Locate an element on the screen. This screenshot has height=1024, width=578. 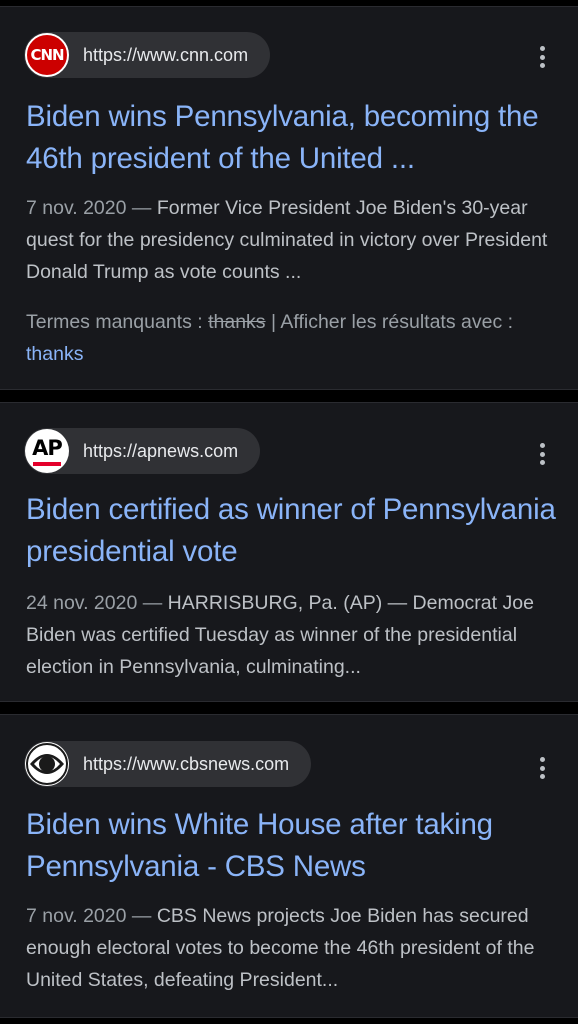
ap-logo-icon: AP is located at coordinates (47, 451).